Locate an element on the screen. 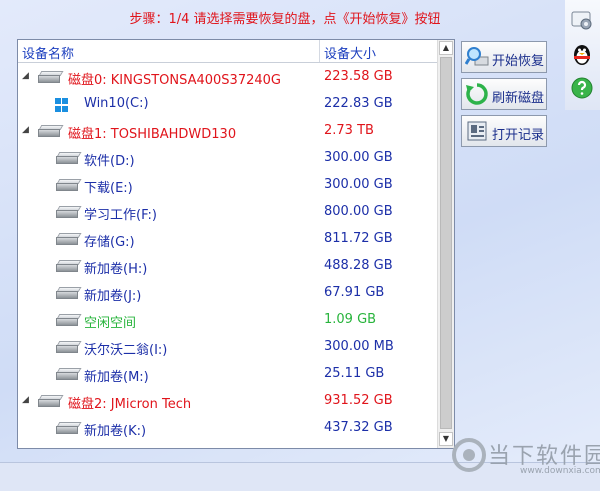  tree-row-size: 223.58 GB is located at coordinates (358, 76).